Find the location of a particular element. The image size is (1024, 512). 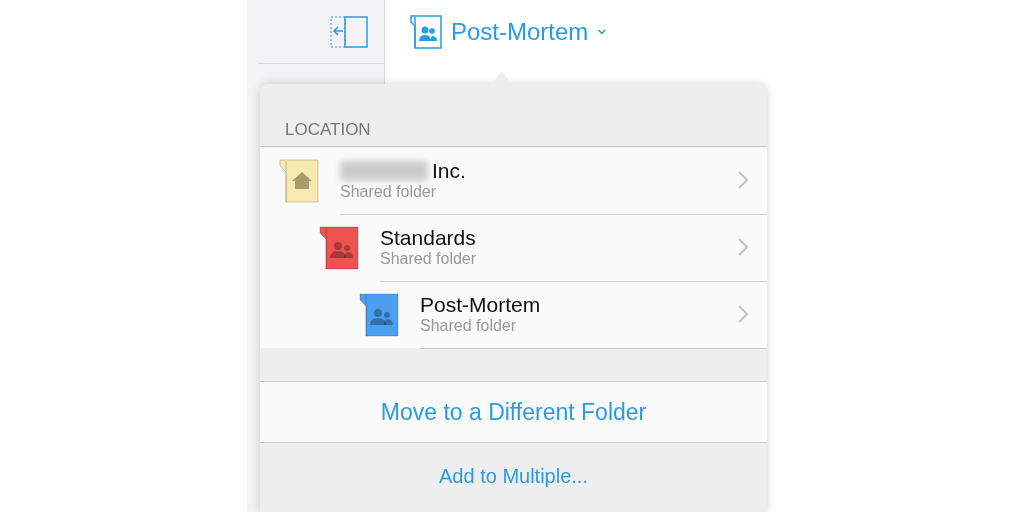

folder-row: Post-Mortem Shared folder is located at coordinates (513, 314).